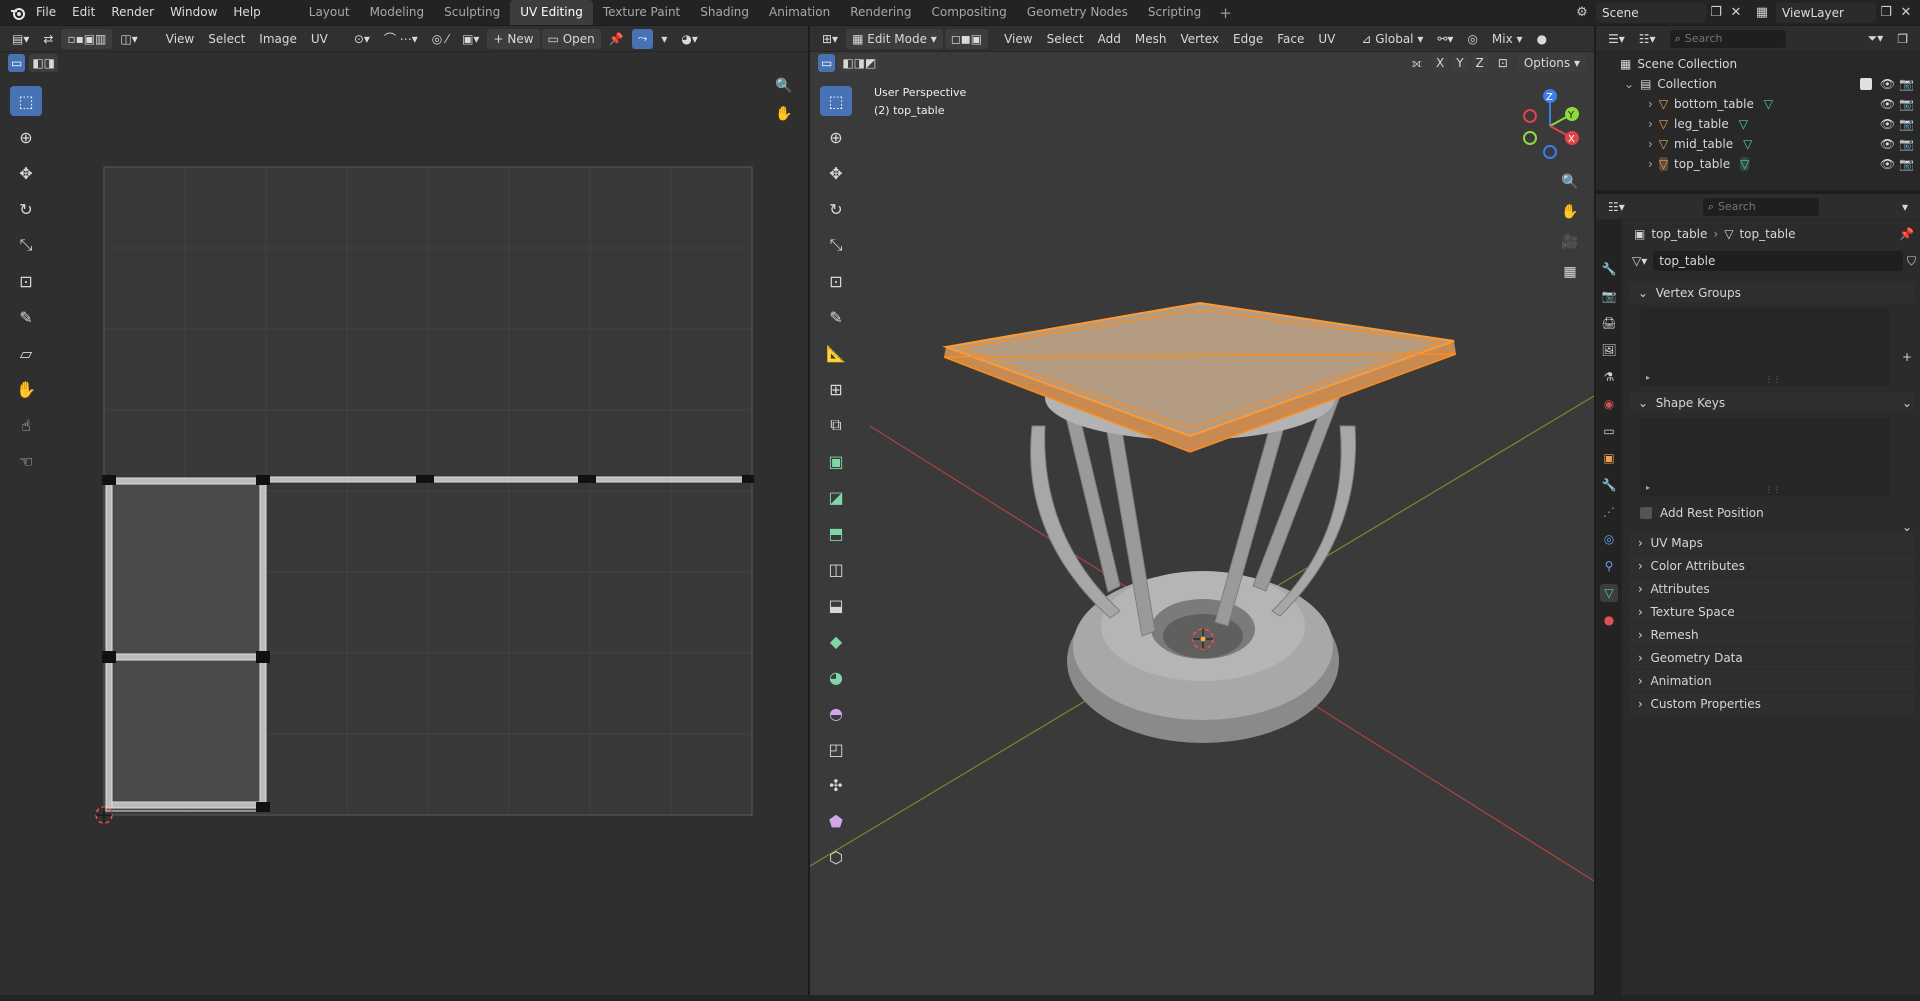 Image resolution: width=1920 pixels, height=1001 pixels. I want to click on to-sphere-tool-icon: ✣, so click(836, 785).